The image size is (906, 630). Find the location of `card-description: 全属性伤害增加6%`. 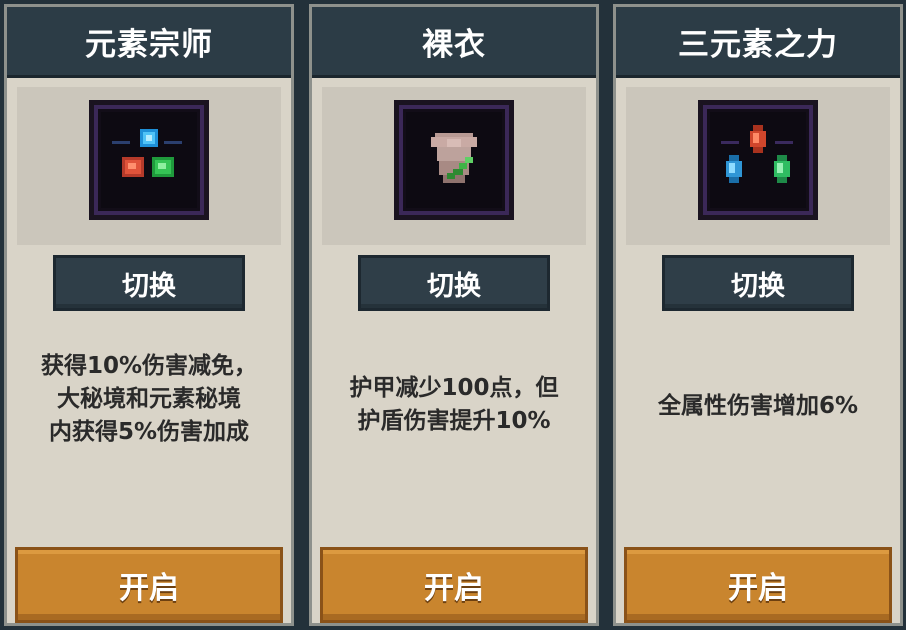

card-description: 全属性伤害增加6% is located at coordinates (758, 406).